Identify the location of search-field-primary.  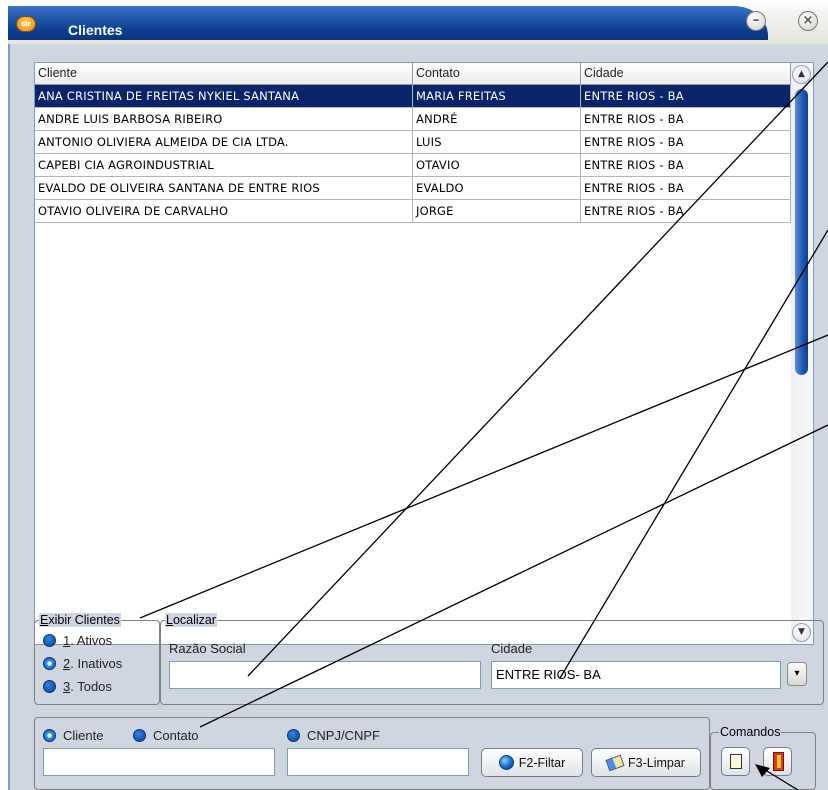
(159, 762).